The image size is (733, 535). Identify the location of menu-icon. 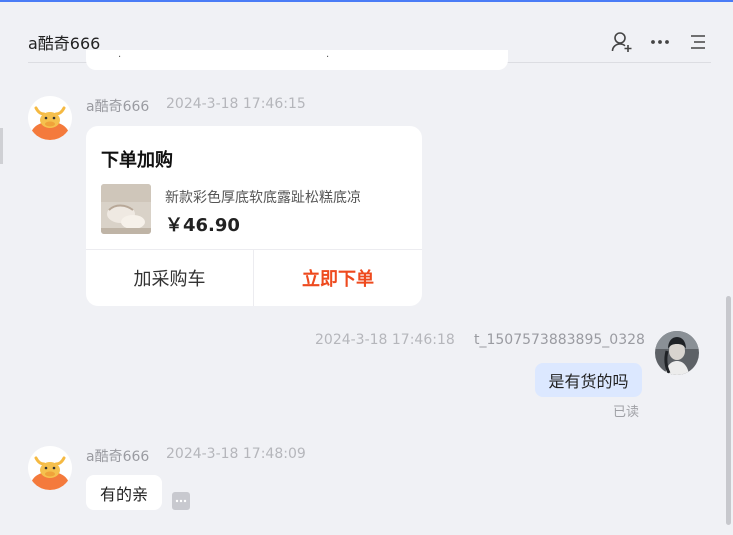
(698, 42).